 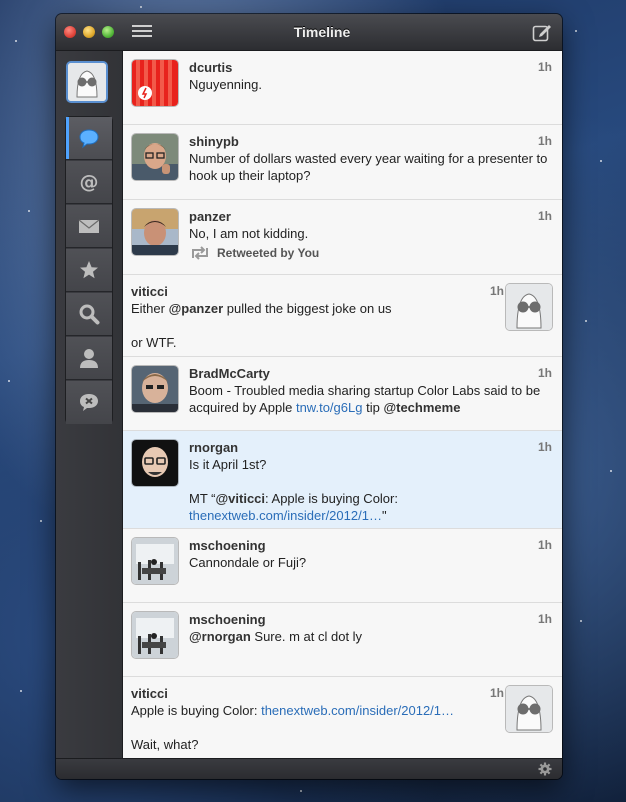 What do you see at coordinates (70, 32) in the screenshot?
I see `close-button` at bounding box center [70, 32].